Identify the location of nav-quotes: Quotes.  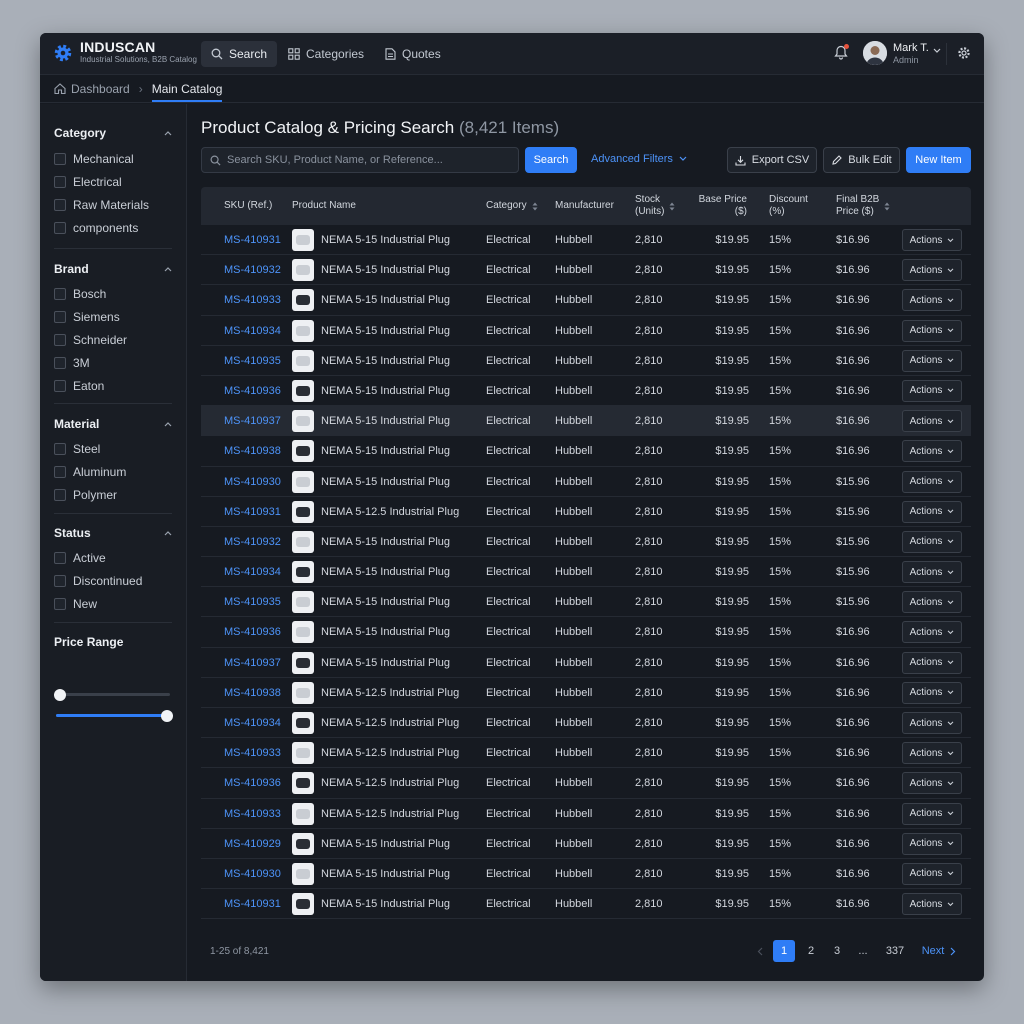
(413, 54).